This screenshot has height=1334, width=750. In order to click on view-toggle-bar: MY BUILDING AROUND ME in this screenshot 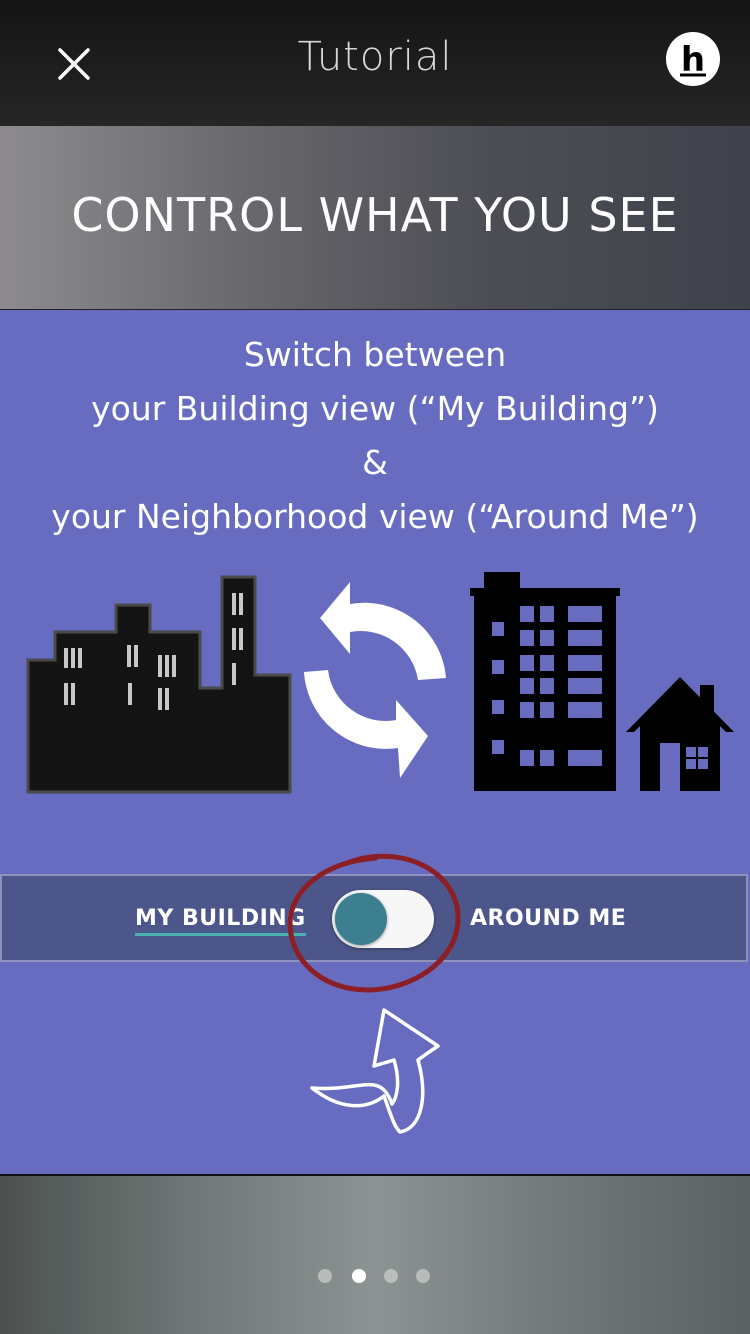, I will do `click(374, 918)`.